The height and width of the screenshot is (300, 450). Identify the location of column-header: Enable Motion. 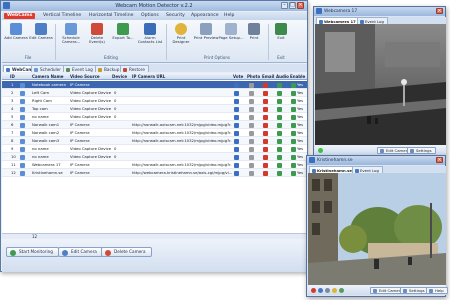
(298, 76).